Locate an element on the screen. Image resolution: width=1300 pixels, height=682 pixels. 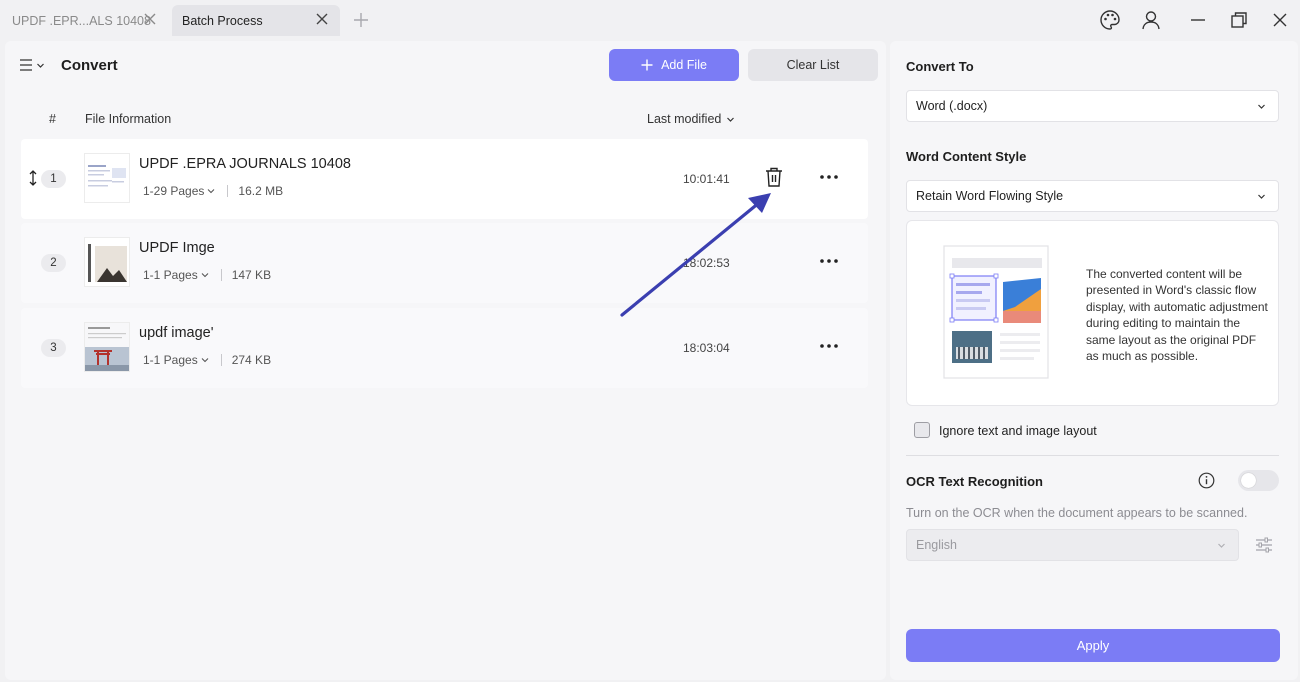
page-title: Convert is located at coordinates (89, 65).